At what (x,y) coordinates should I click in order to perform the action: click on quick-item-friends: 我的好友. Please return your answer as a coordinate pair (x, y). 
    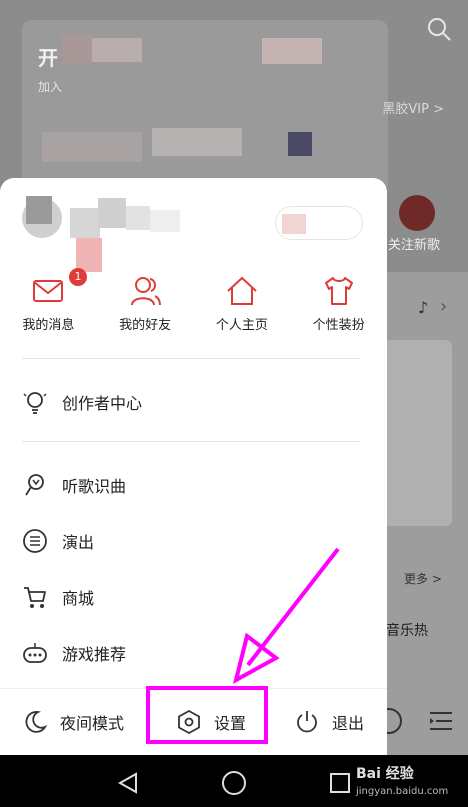
    Looking at the image, I should click on (145, 307).